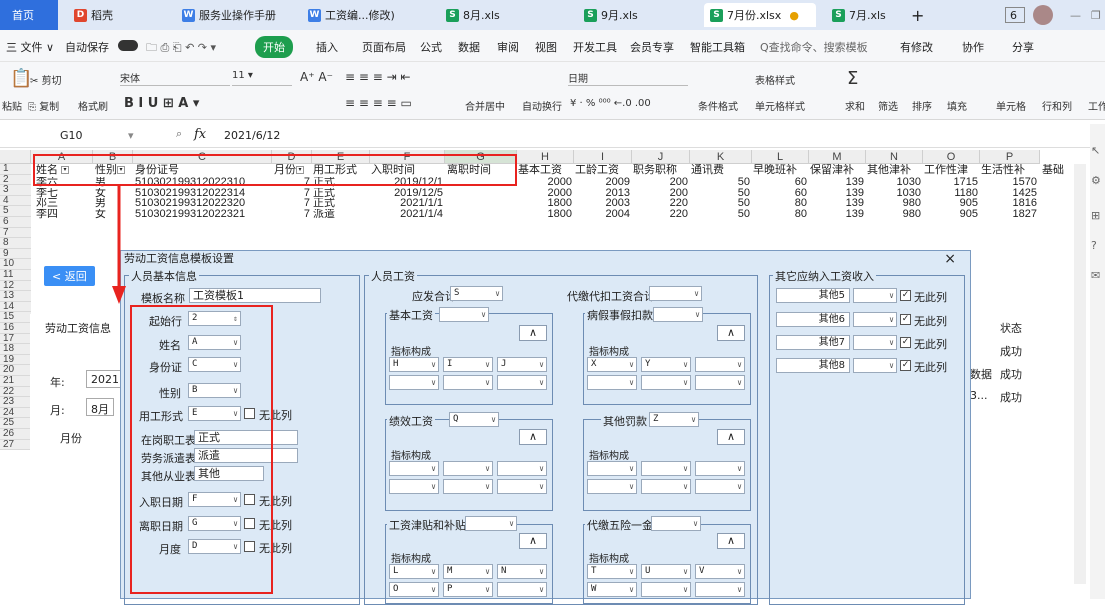 The image size is (1105, 605). I want to click on back-button: < 返回, so click(69, 276).